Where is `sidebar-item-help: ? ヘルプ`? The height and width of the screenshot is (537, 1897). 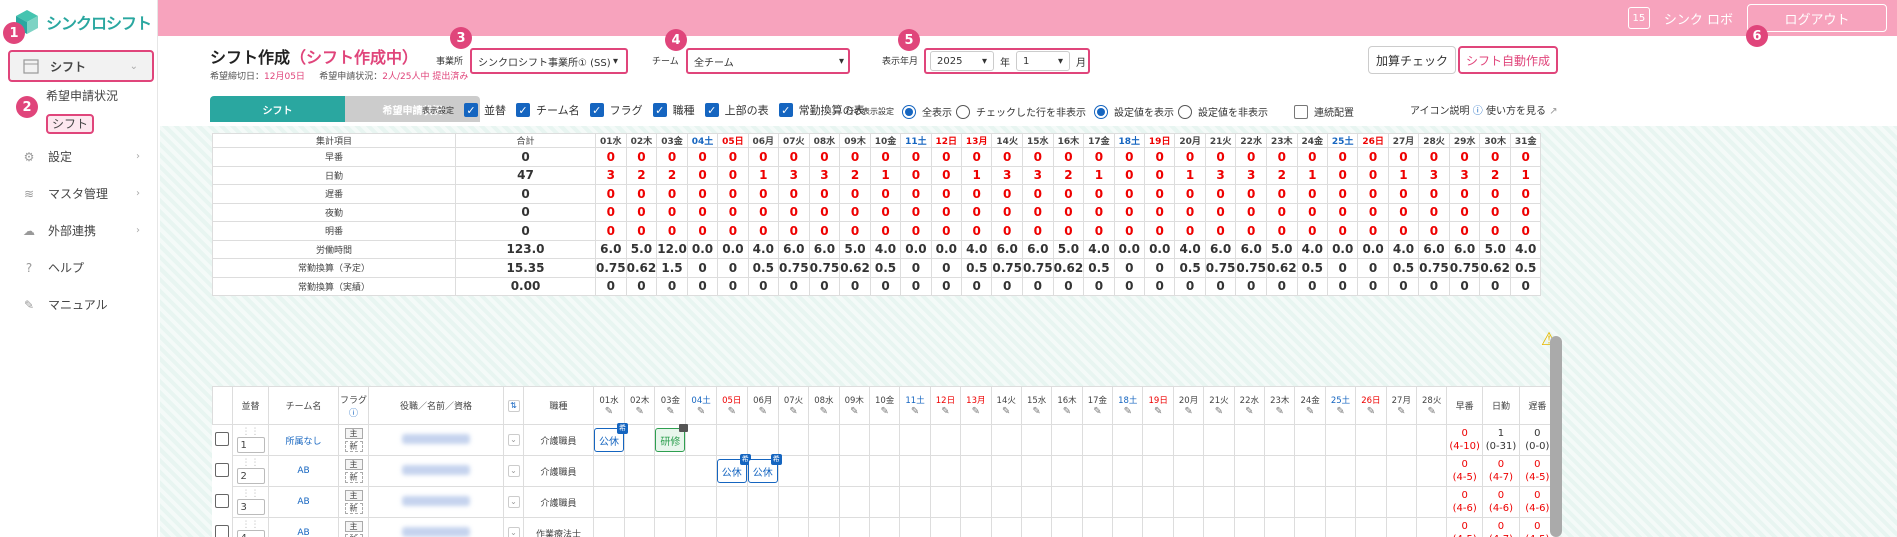
sidebar-item-help: ? ヘルプ is located at coordinates (81, 267).